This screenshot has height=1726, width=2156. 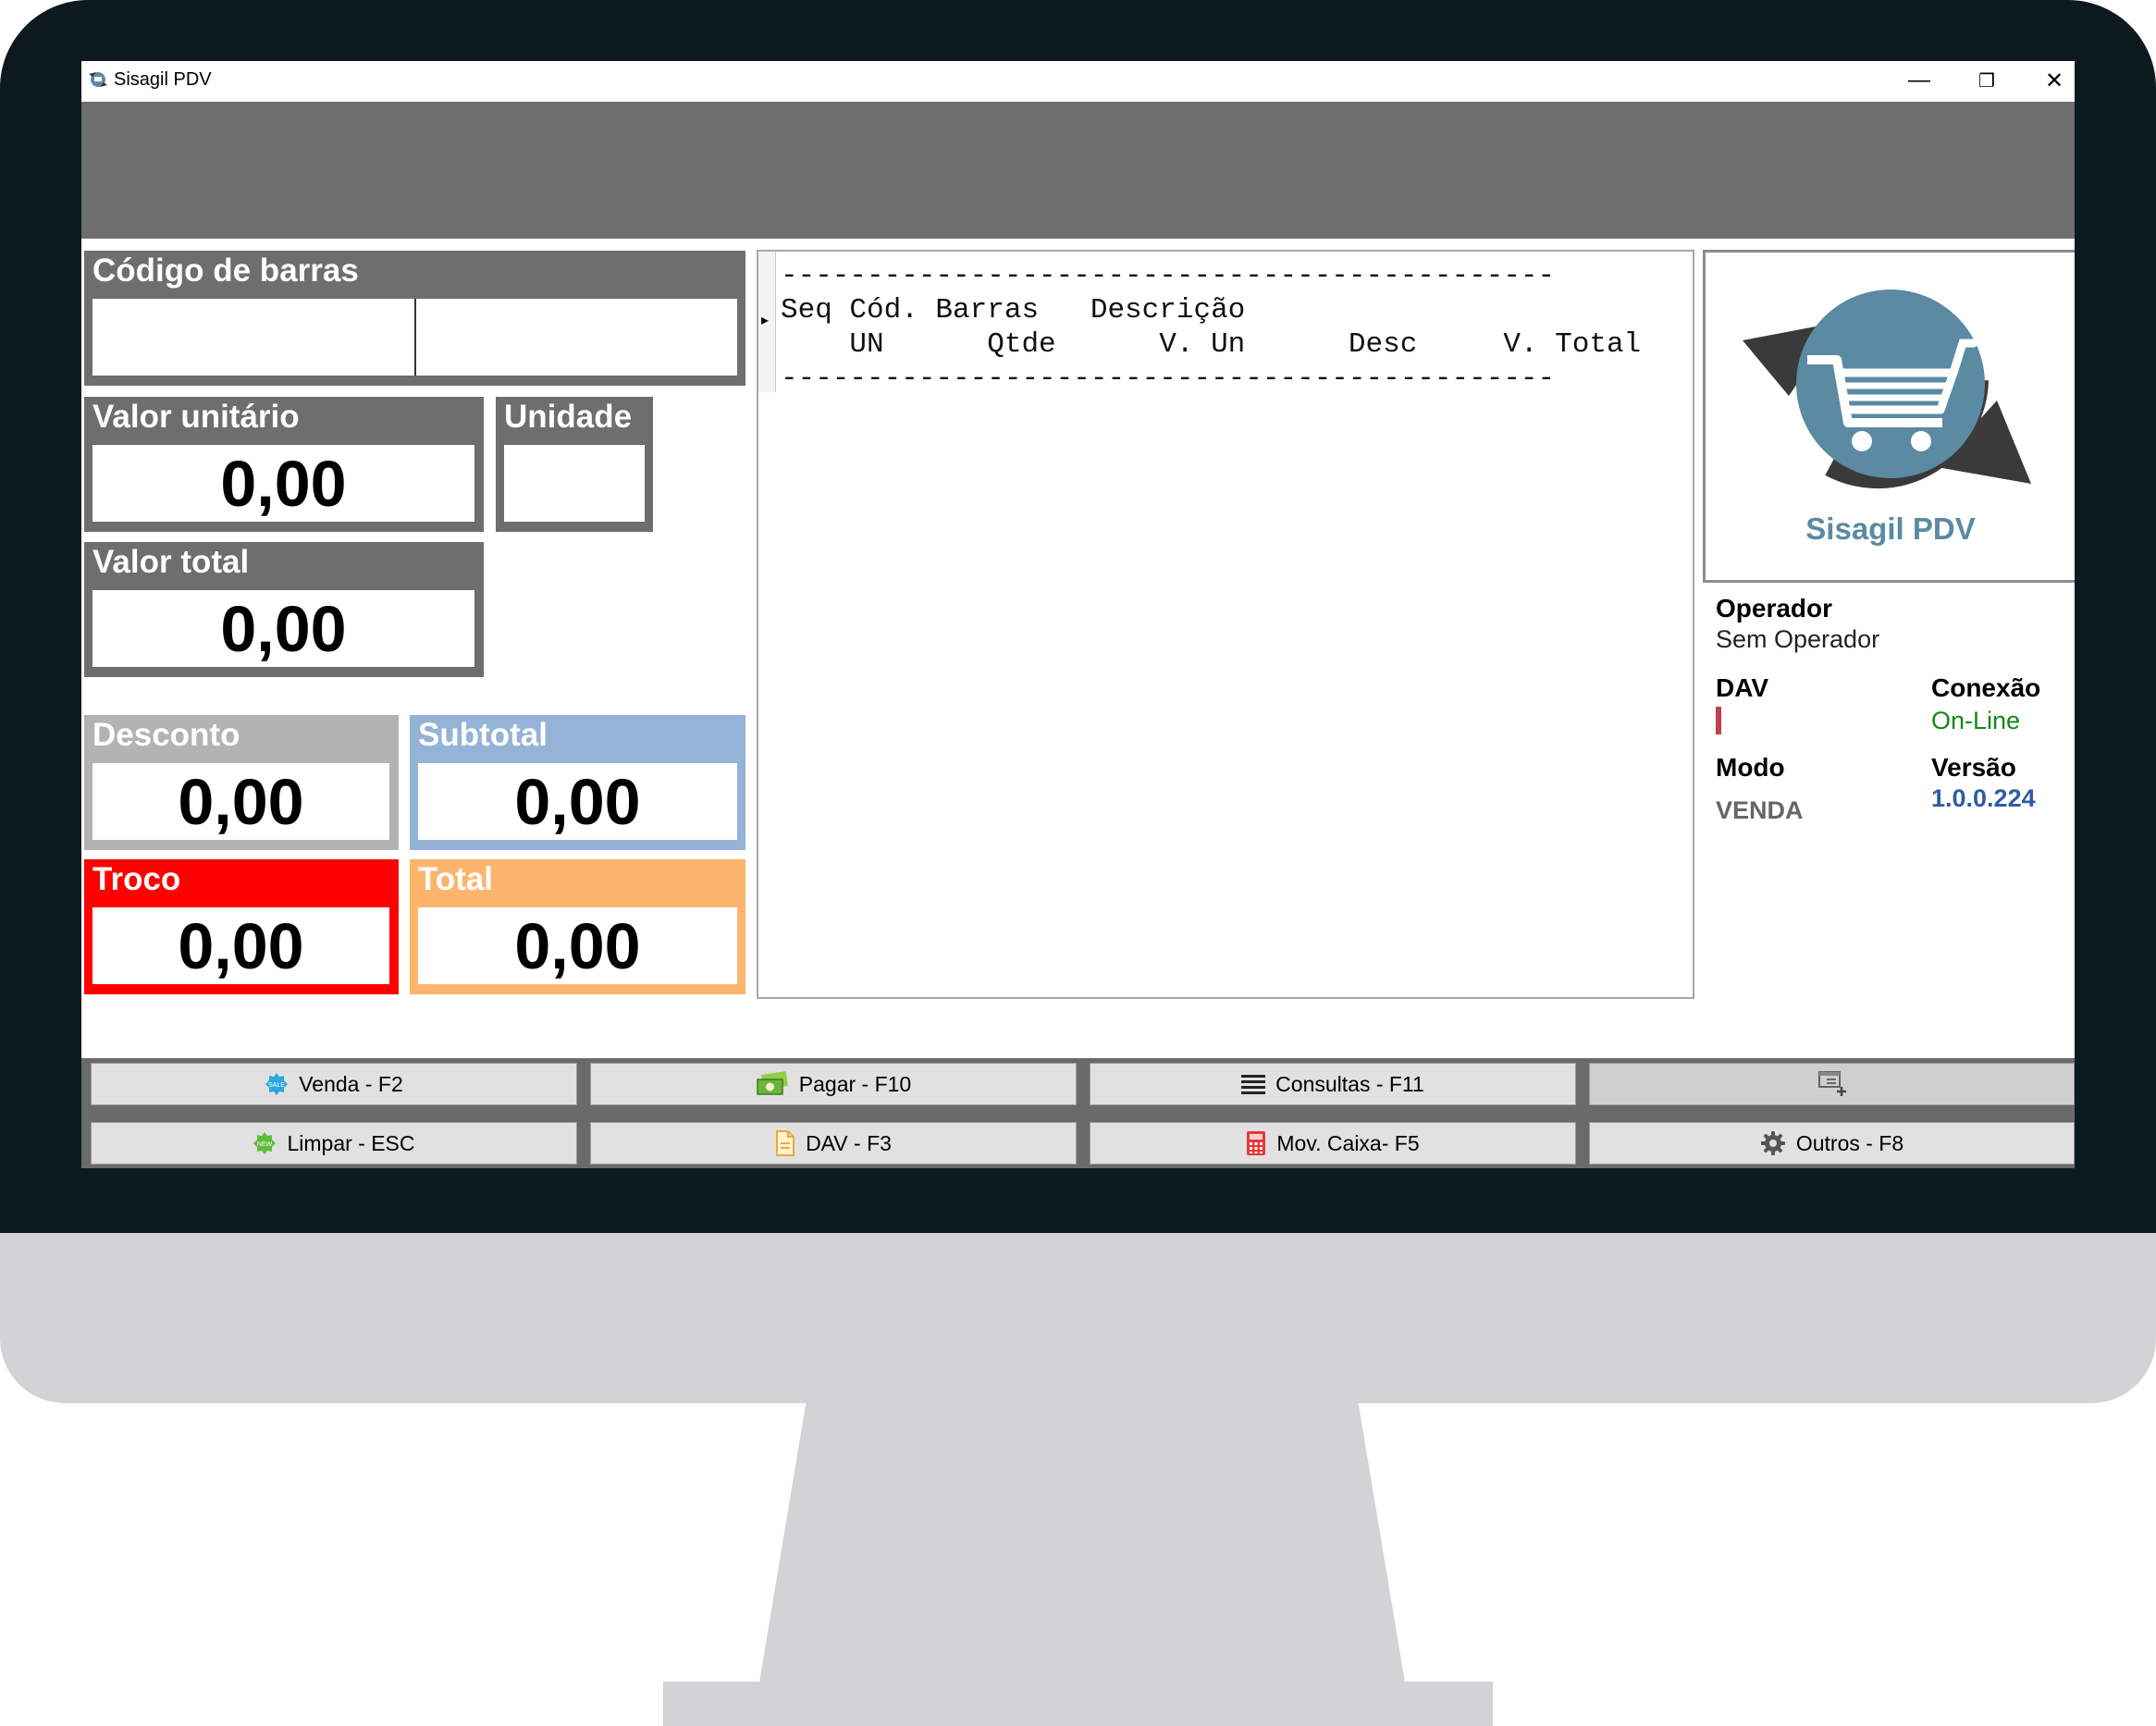 I want to click on text-cursor, so click(x=415, y=337).